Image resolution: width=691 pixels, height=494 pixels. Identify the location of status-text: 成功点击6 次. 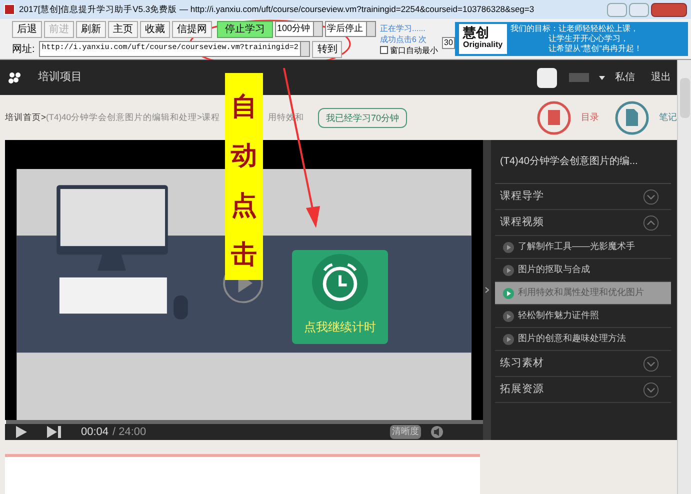
(404, 39).